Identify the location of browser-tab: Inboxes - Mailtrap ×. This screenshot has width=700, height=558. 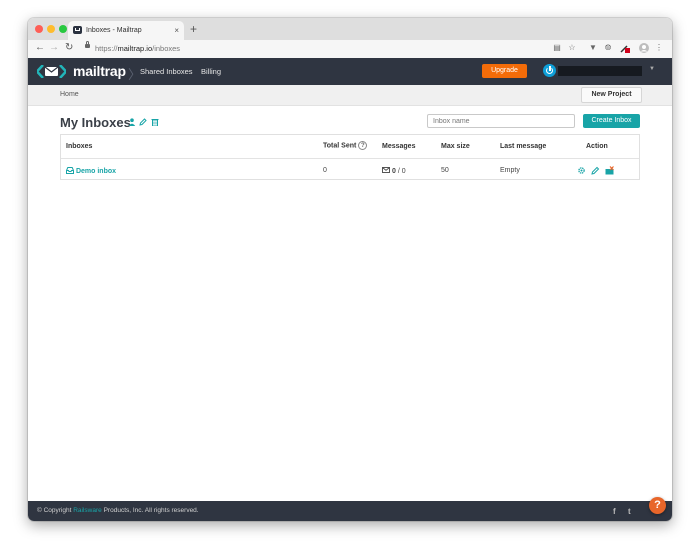
(126, 30).